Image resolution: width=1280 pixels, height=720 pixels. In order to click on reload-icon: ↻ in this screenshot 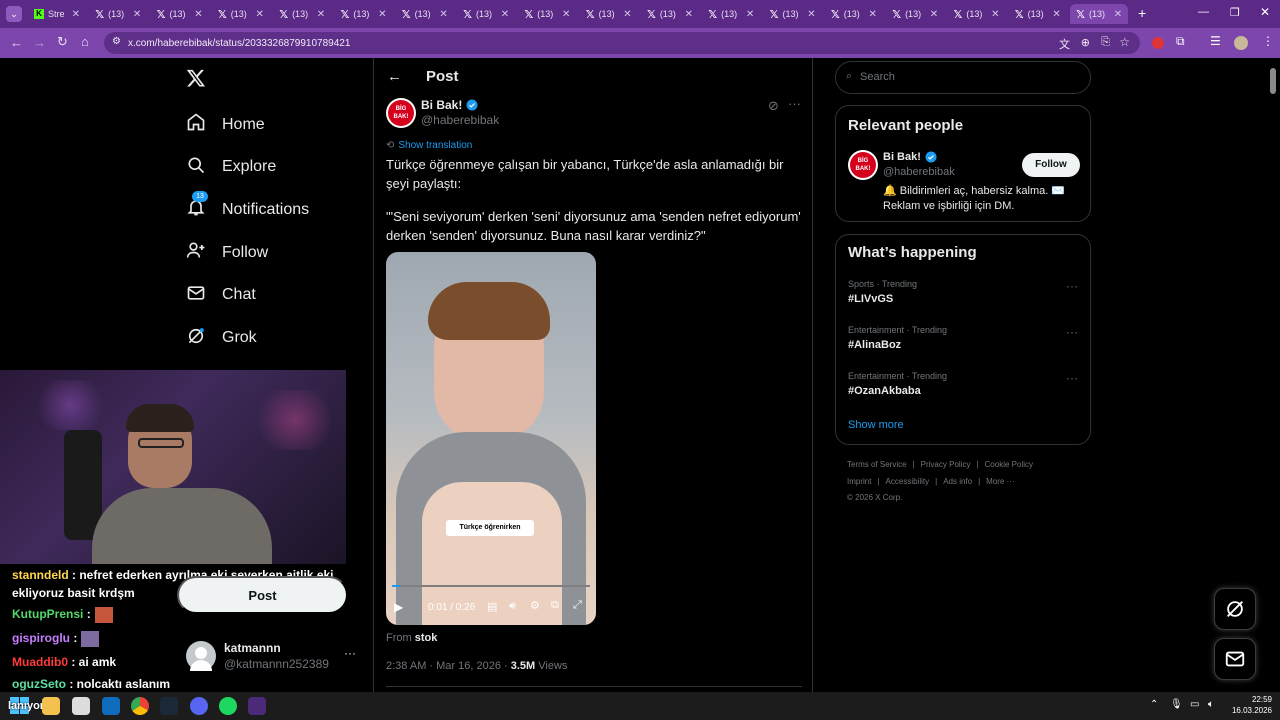, I will do `click(62, 42)`.